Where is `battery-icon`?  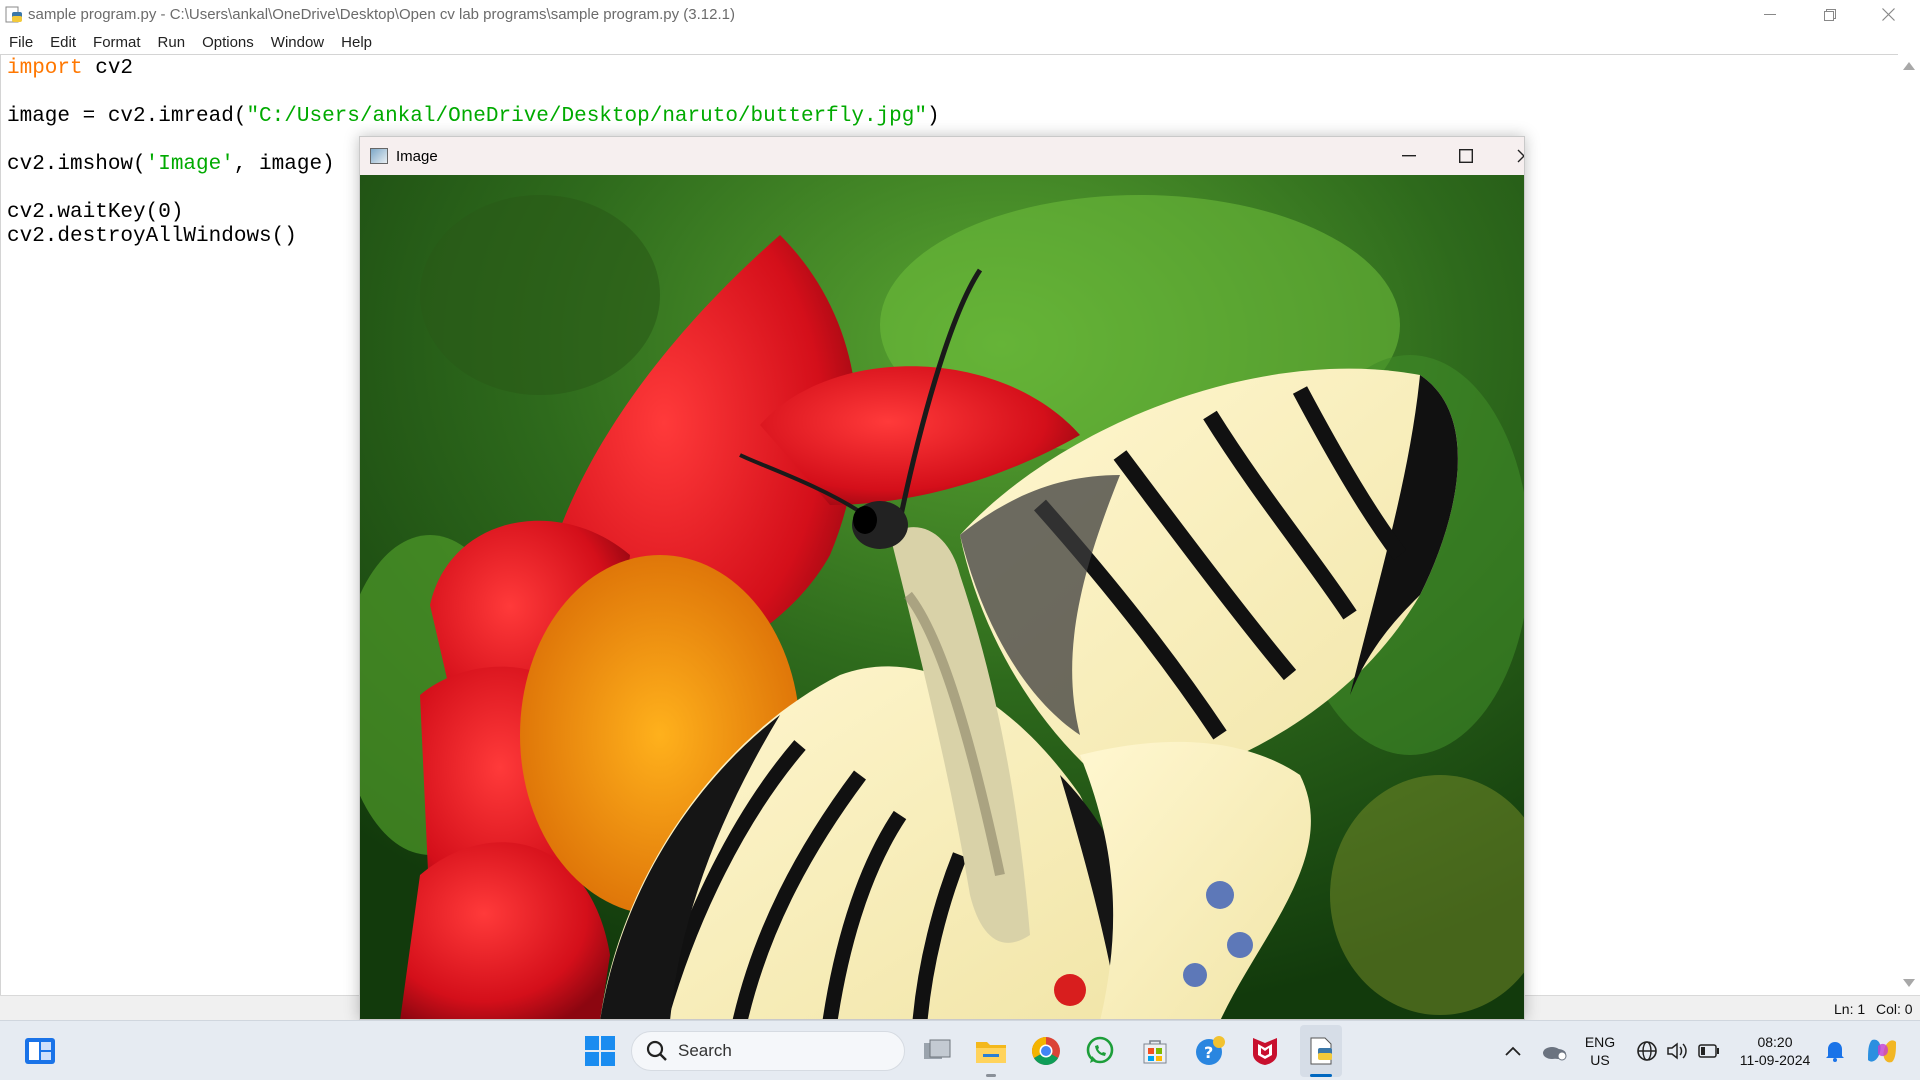
battery-icon is located at coordinates (1708, 1051).